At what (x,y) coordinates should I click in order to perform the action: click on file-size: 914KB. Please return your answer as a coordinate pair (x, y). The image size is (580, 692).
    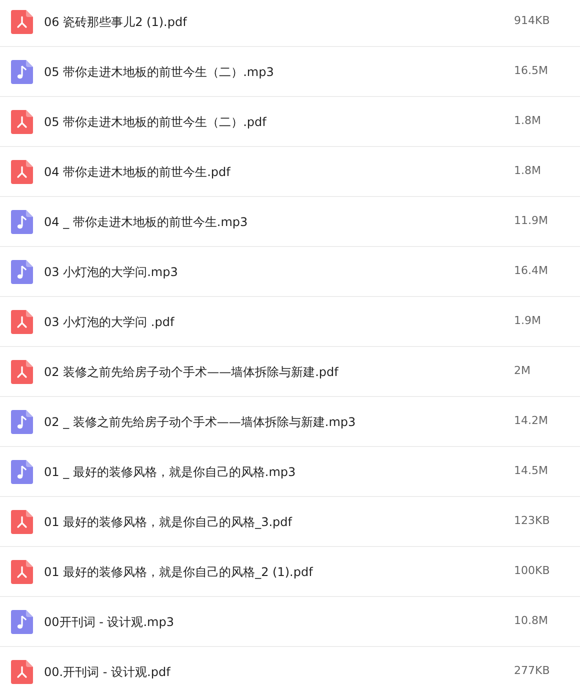
    Looking at the image, I should click on (532, 21).